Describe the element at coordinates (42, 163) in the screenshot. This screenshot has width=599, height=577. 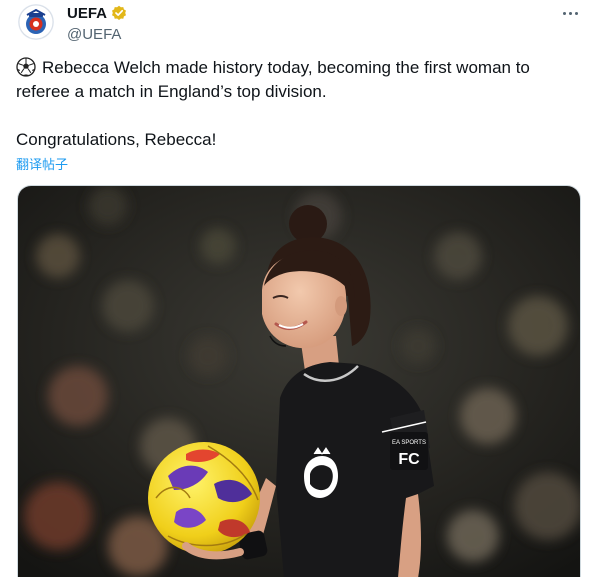
I see `translate-post-link: 翻译帖子` at that location.